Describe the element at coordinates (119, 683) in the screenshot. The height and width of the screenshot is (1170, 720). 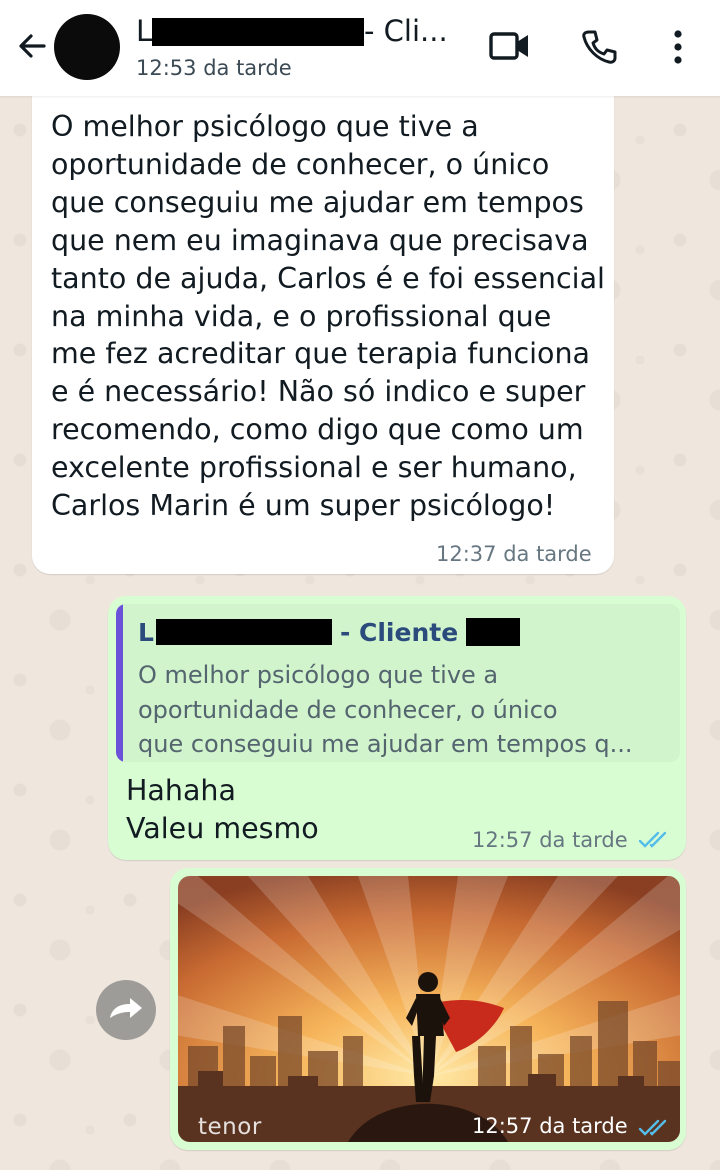
I see `quote-accent-bar` at that location.